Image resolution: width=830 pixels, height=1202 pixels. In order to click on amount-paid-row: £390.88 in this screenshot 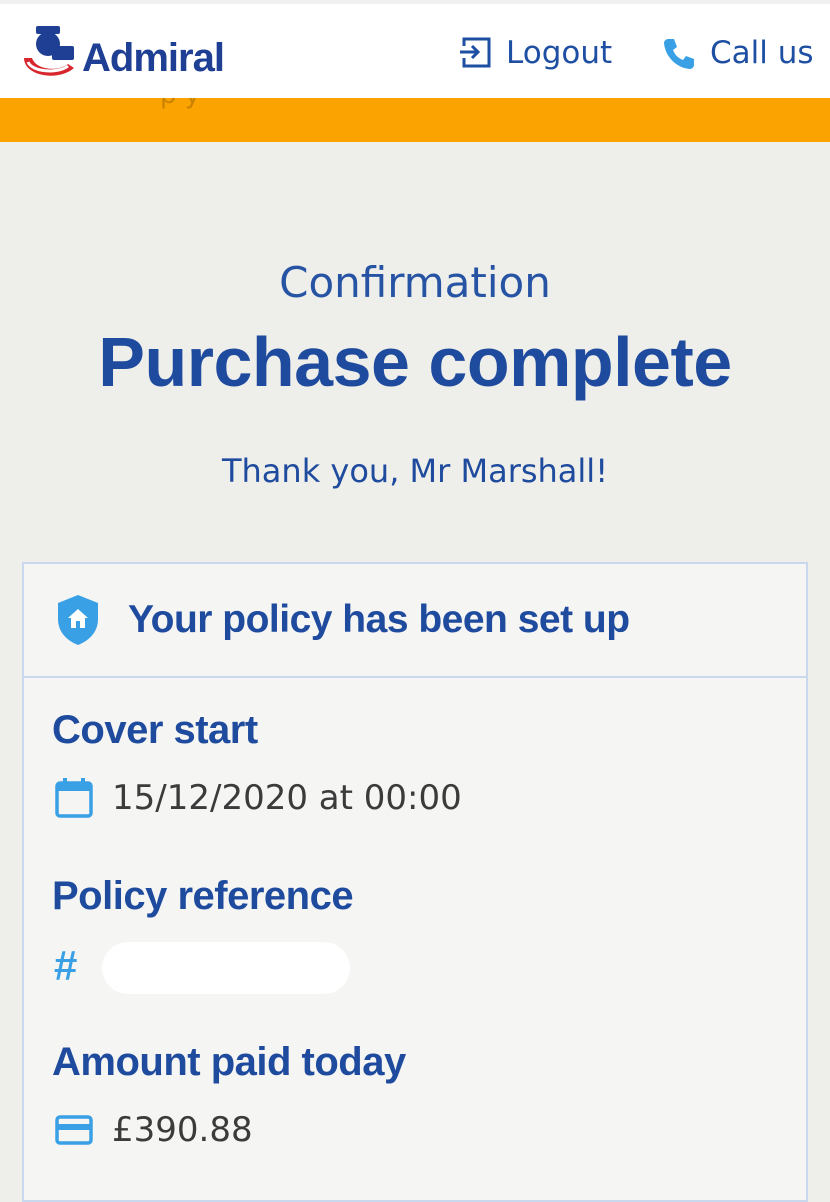, I will do `click(153, 1130)`.